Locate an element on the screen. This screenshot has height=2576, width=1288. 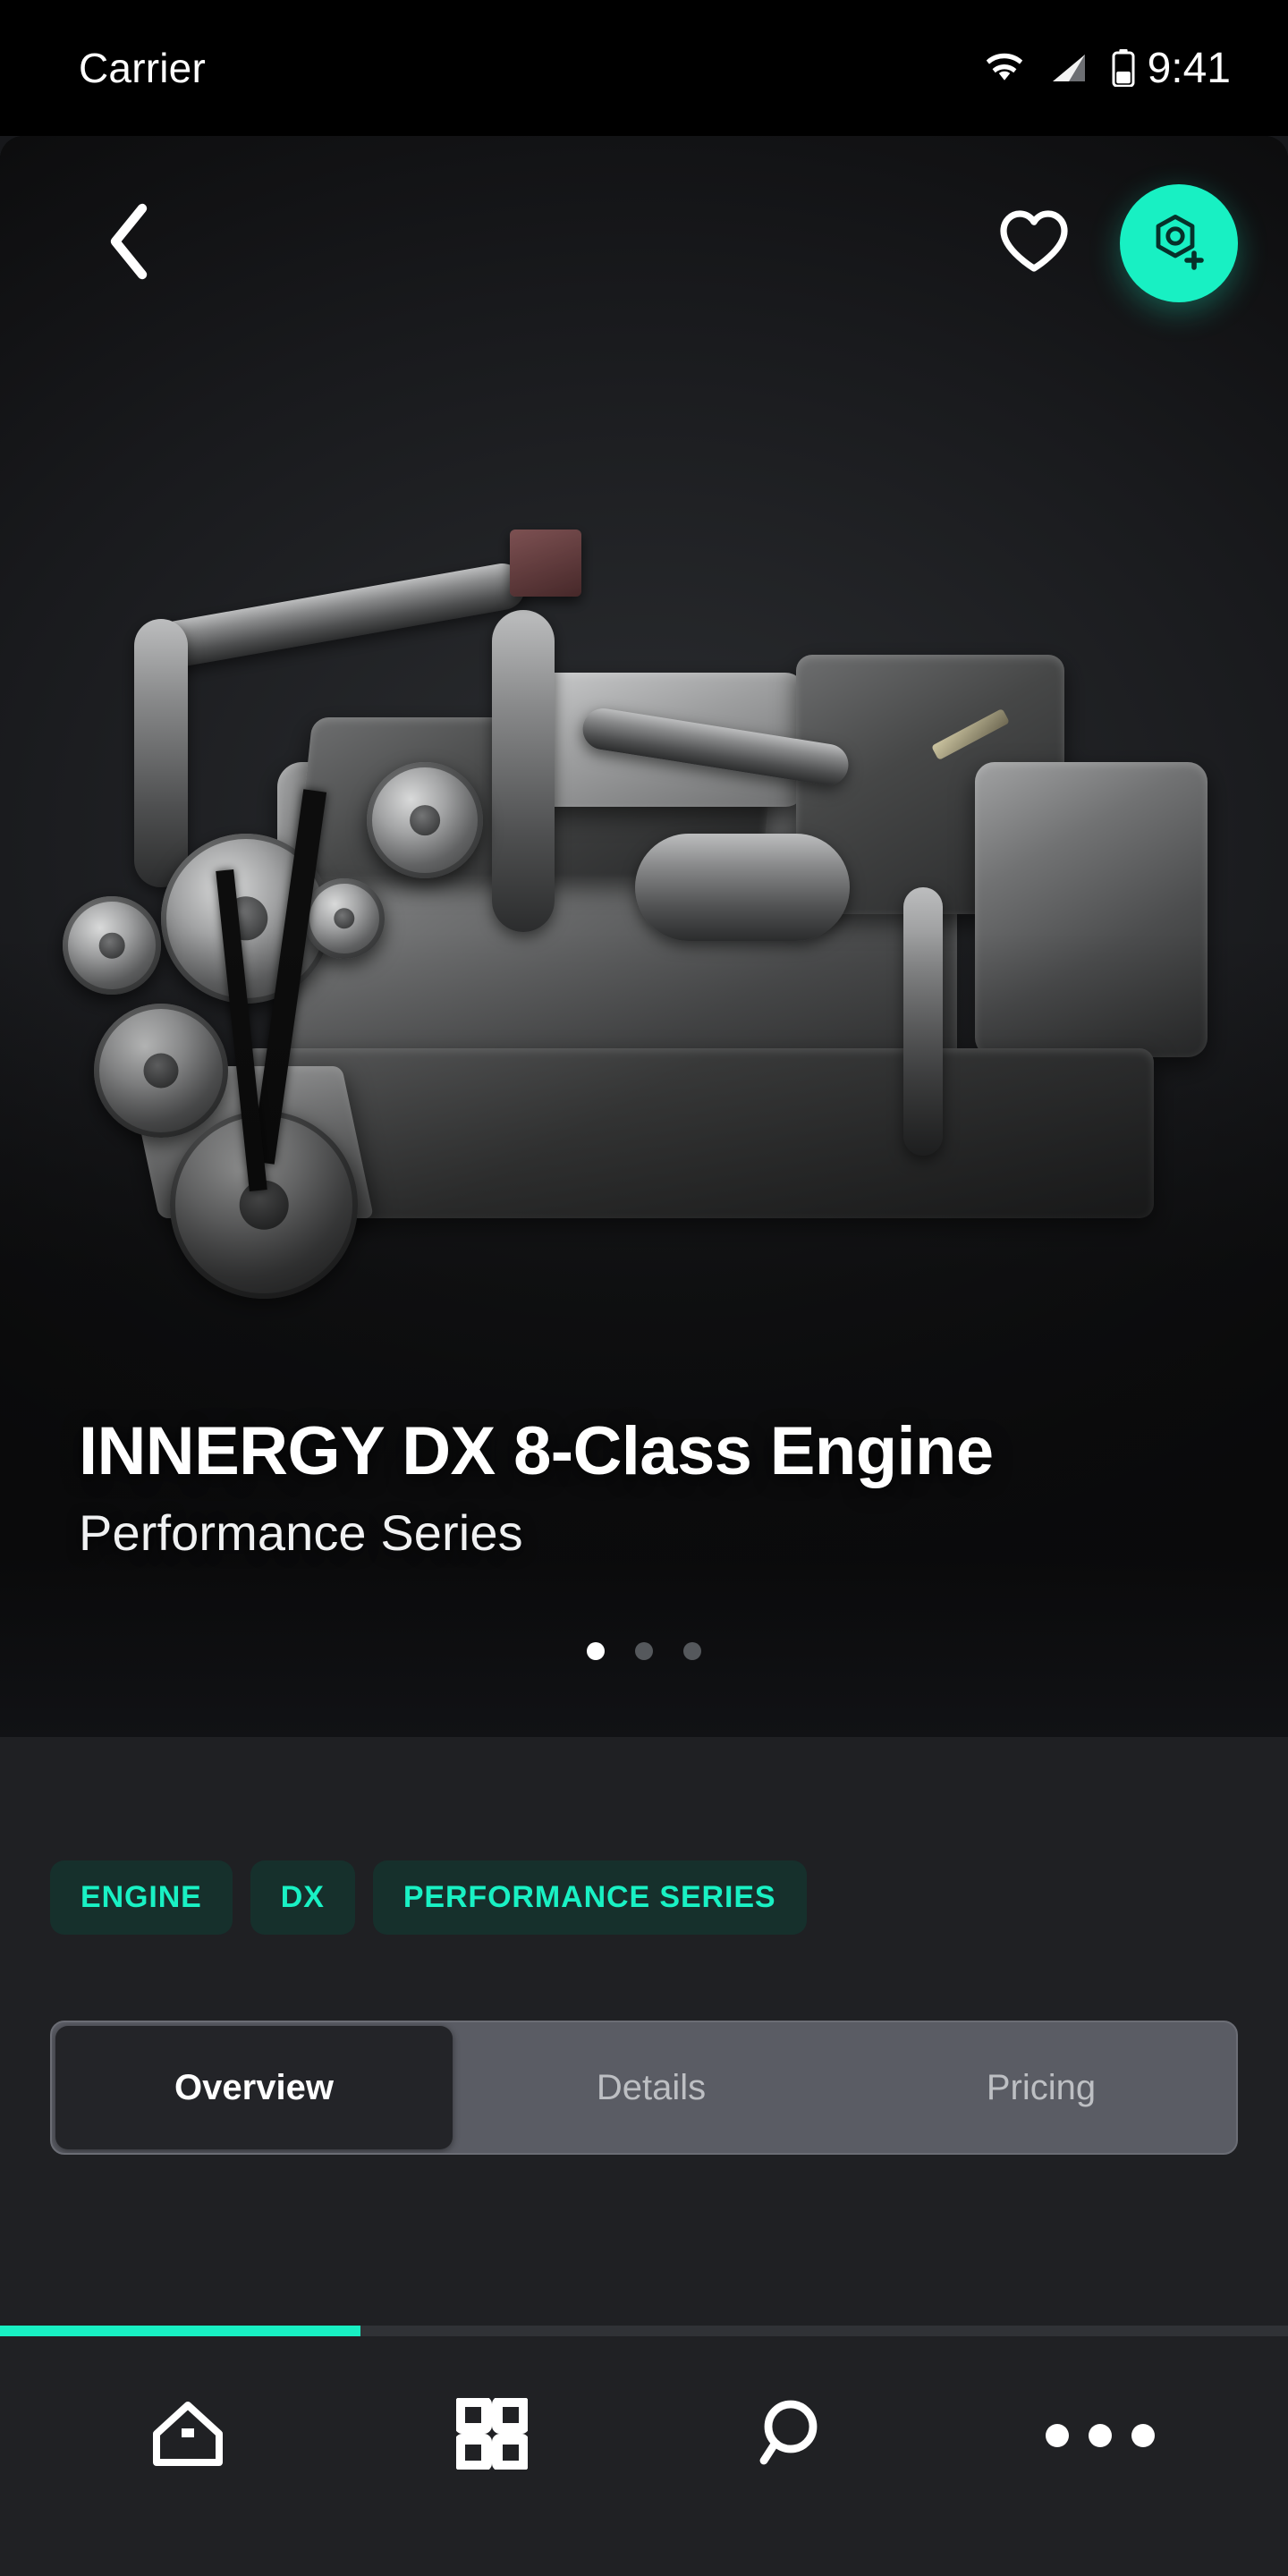
tab-details: Details is located at coordinates (651, 2087).